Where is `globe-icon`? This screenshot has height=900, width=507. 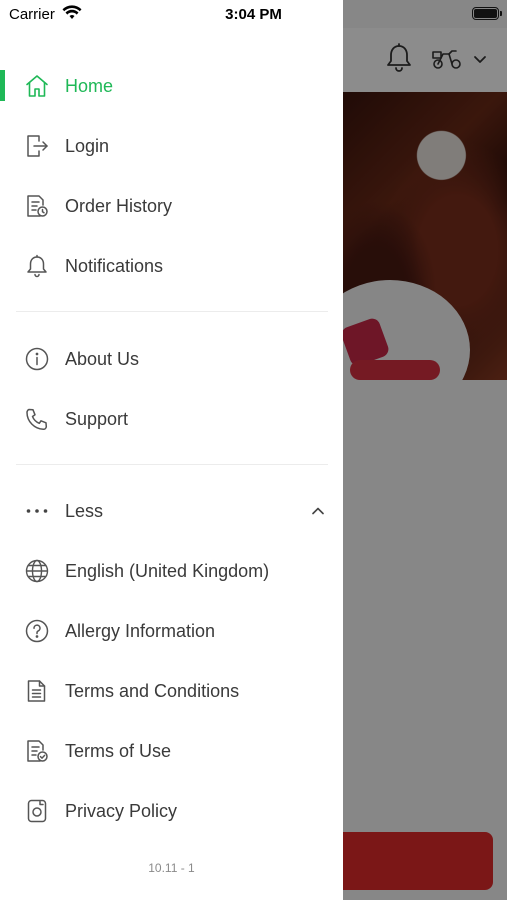 globe-icon is located at coordinates (37, 571).